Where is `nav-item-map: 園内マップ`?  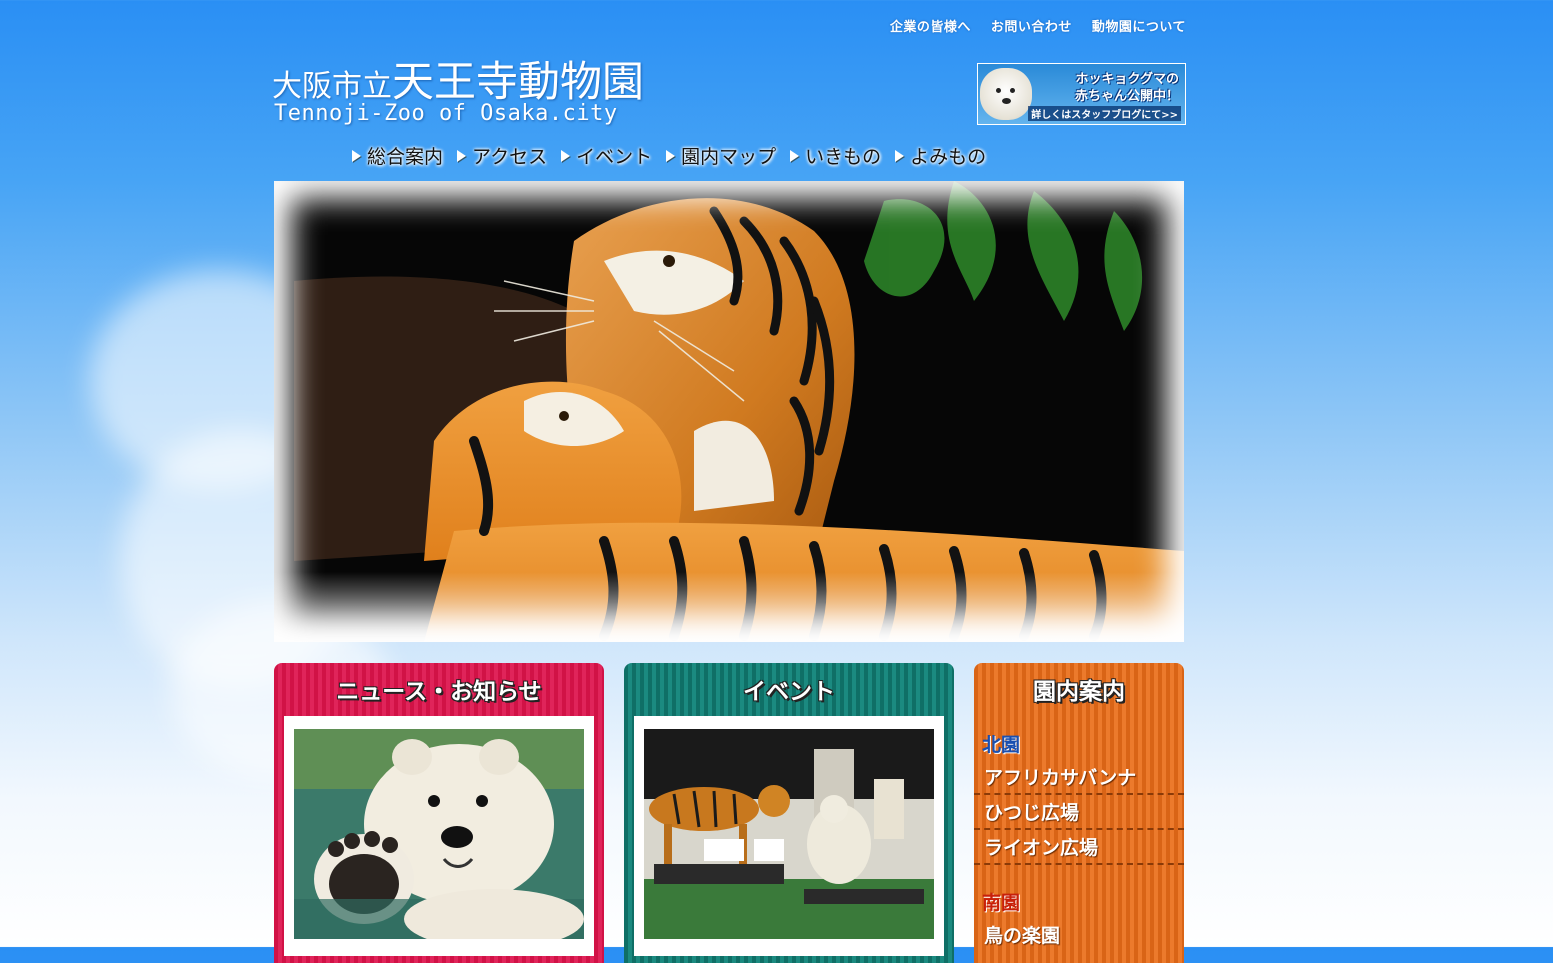
nav-item-map: 園内マップ is located at coordinates (721, 155).